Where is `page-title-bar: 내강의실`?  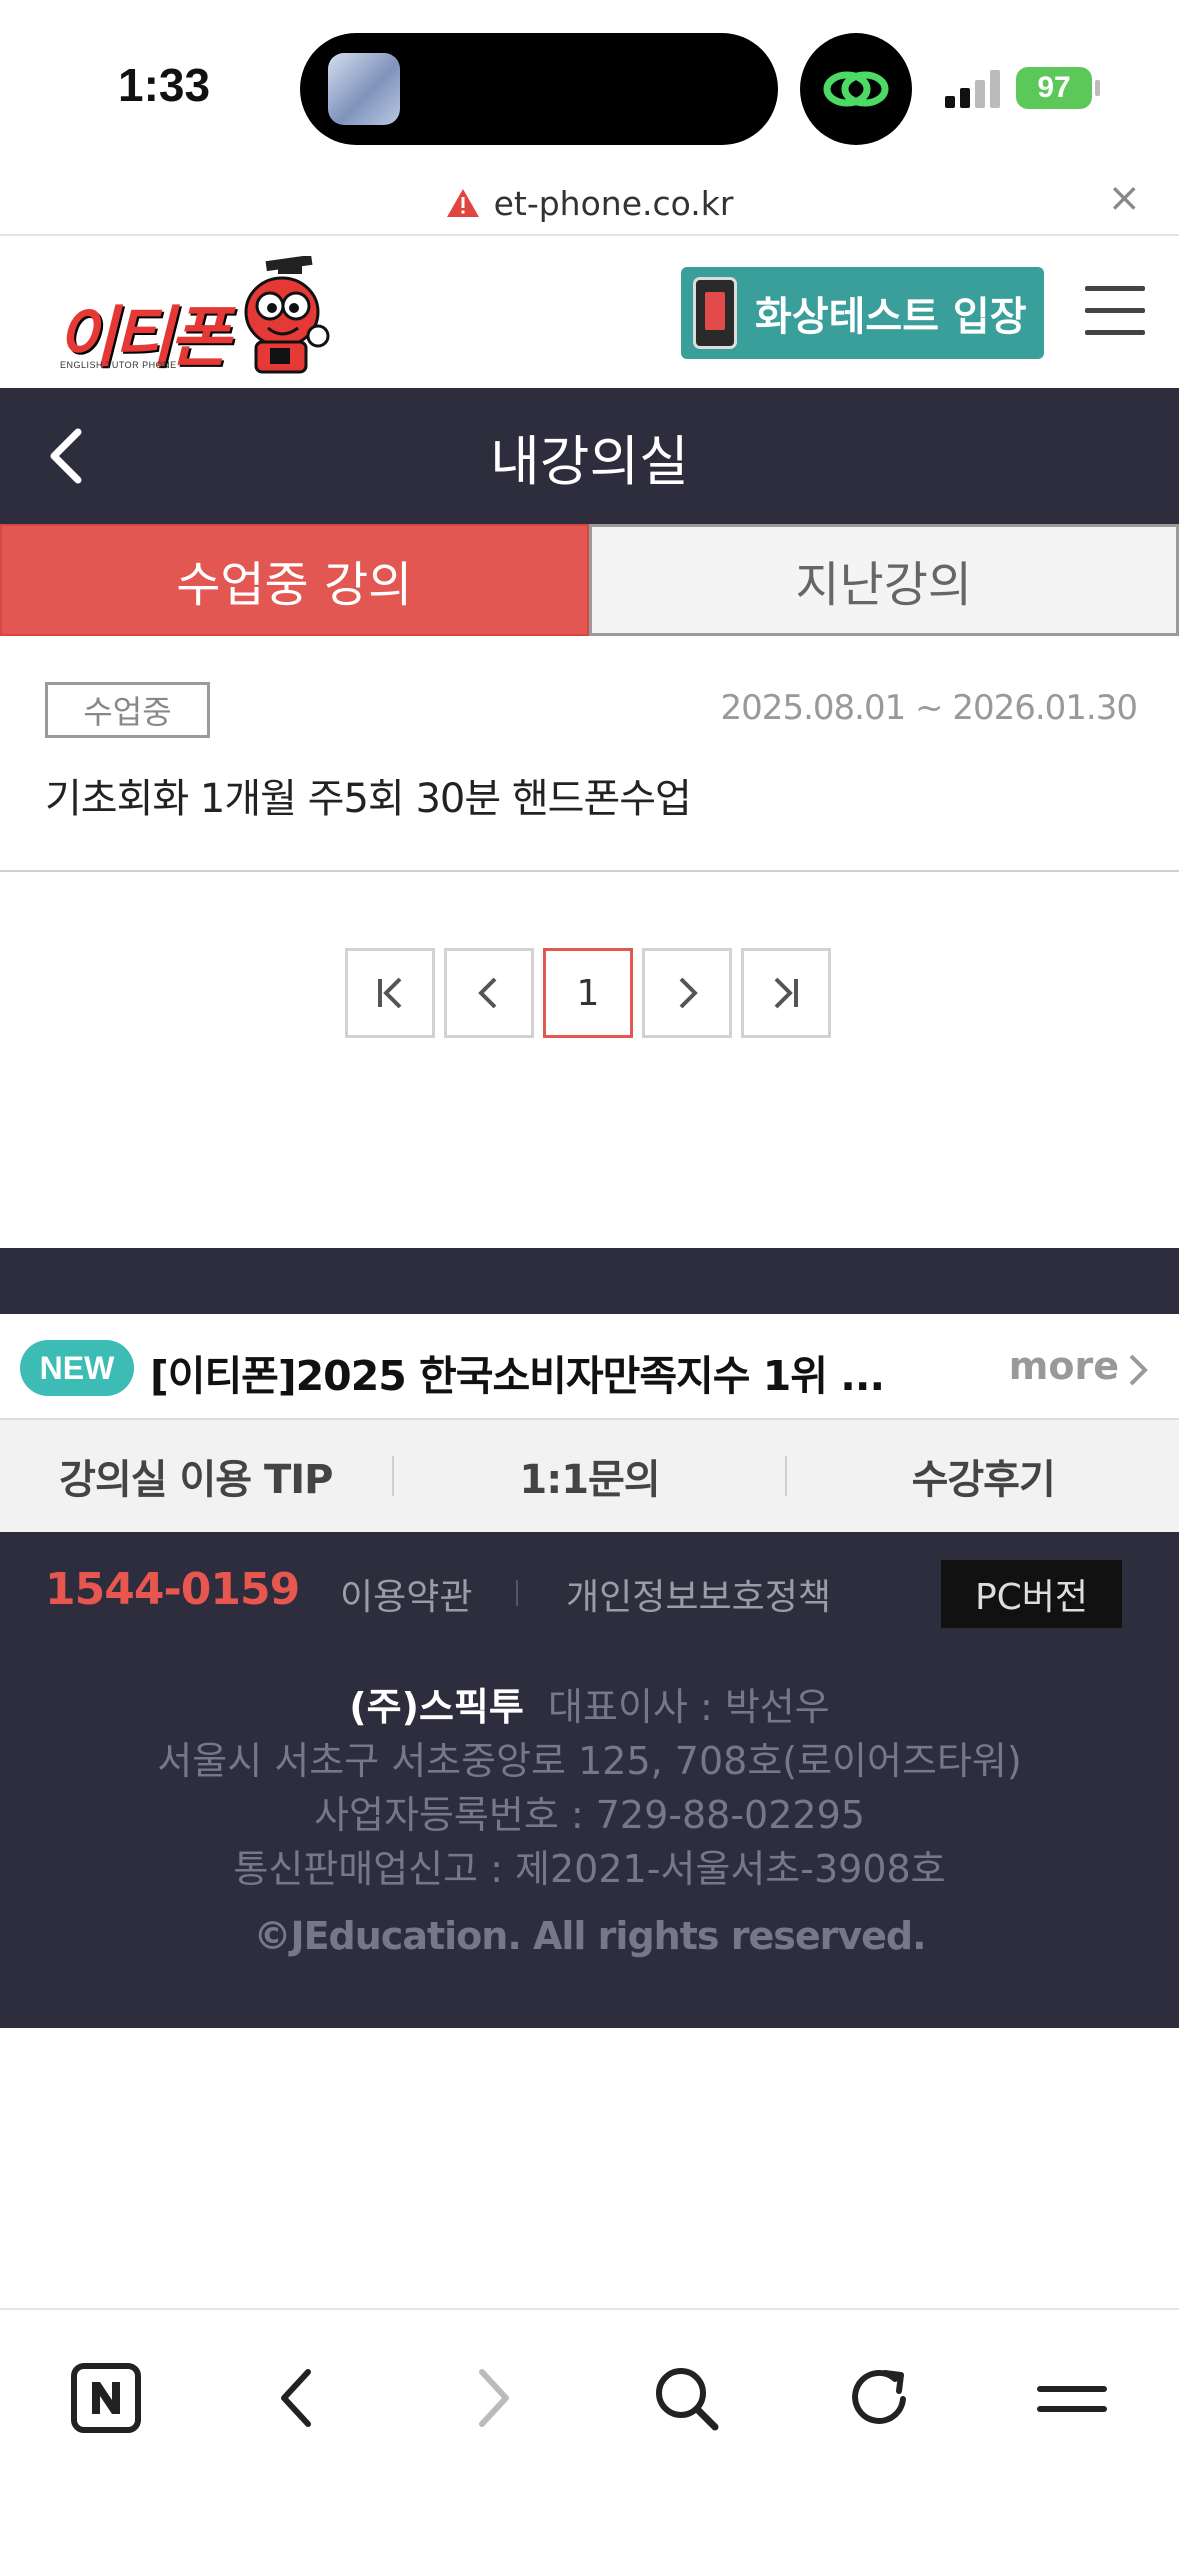 page-title-bar: 내강의실 is located at coordinates (589, 456).